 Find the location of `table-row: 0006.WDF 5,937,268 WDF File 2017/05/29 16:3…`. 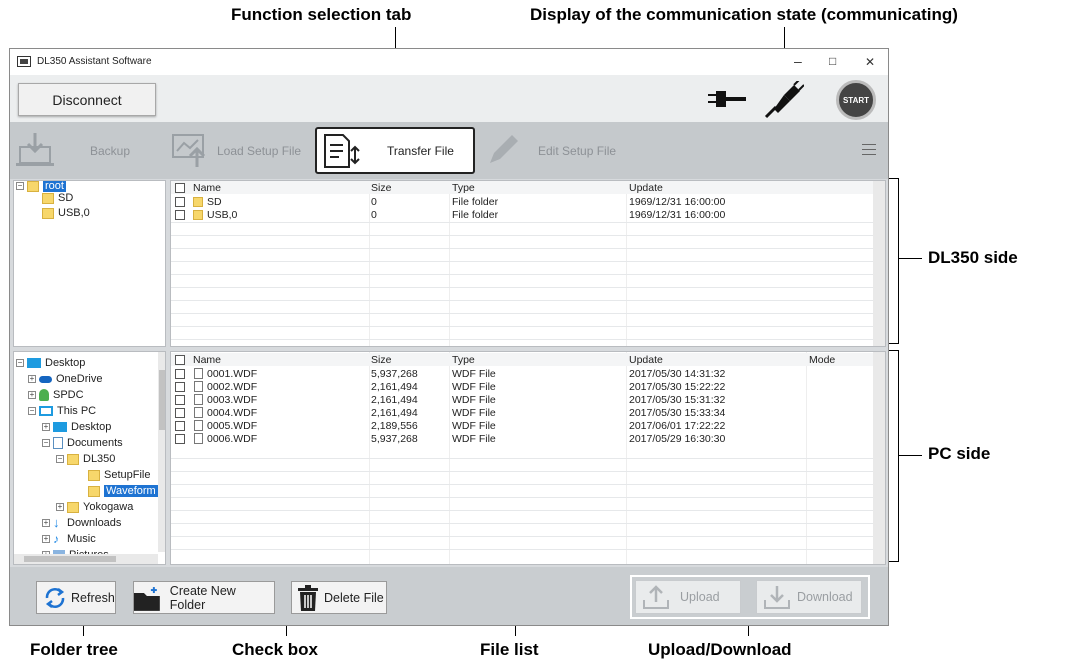

table-row: 0006.WDF 5,937,268 WDF File 2017/05/29 16:3… is located at coordinates (528, 438).